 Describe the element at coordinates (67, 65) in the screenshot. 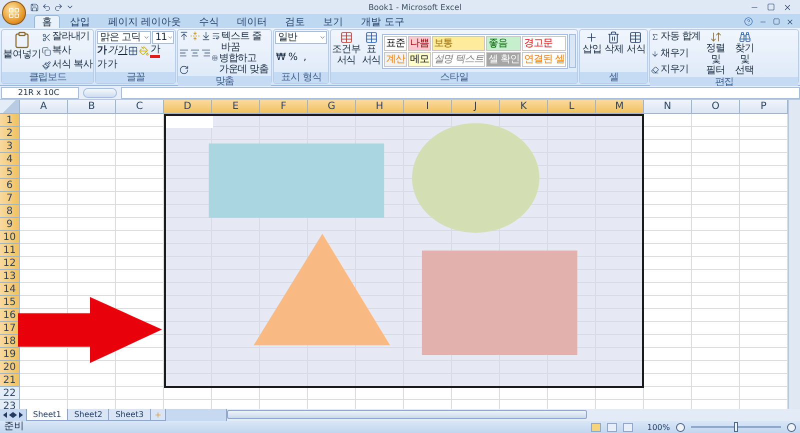

I see `clipboard-command: 서식 복사` at that location.